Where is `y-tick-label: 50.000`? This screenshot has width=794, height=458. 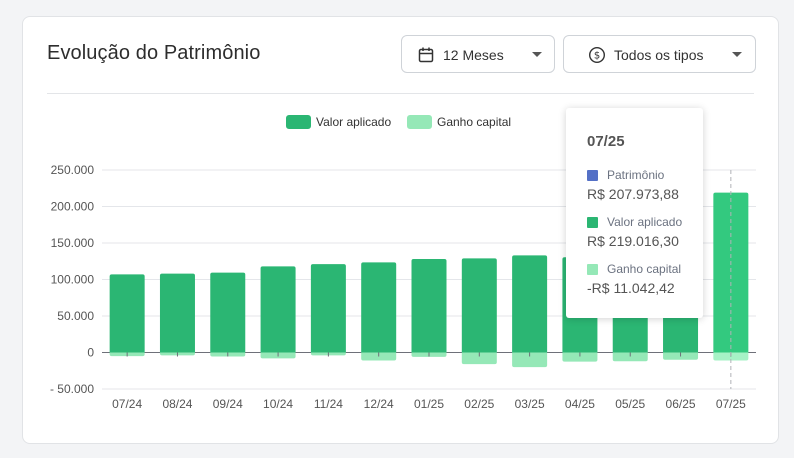
y-tick-label: 50.000 is located at coordinates (75, 316).